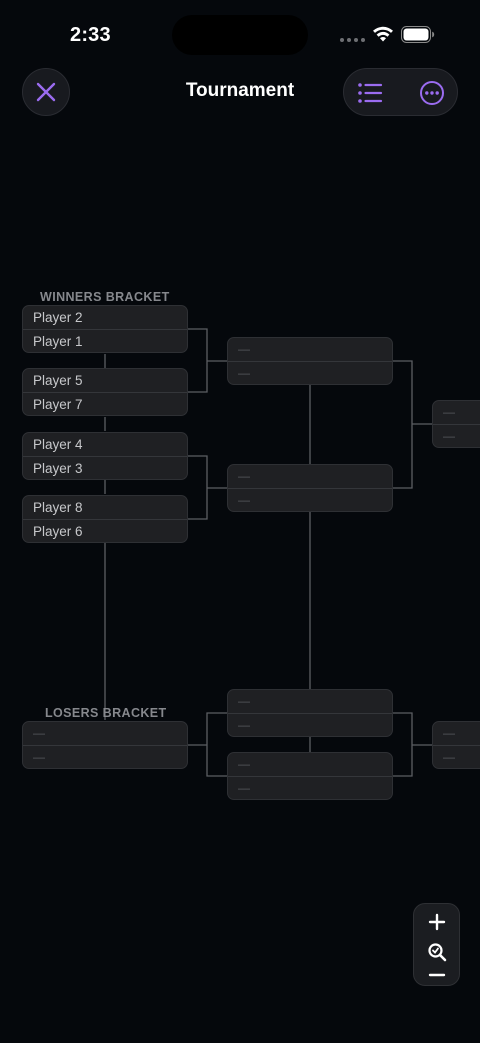 The image size is (480, 1043). I want to click on match-card: Player 2 Player 1, so click(105, 329).